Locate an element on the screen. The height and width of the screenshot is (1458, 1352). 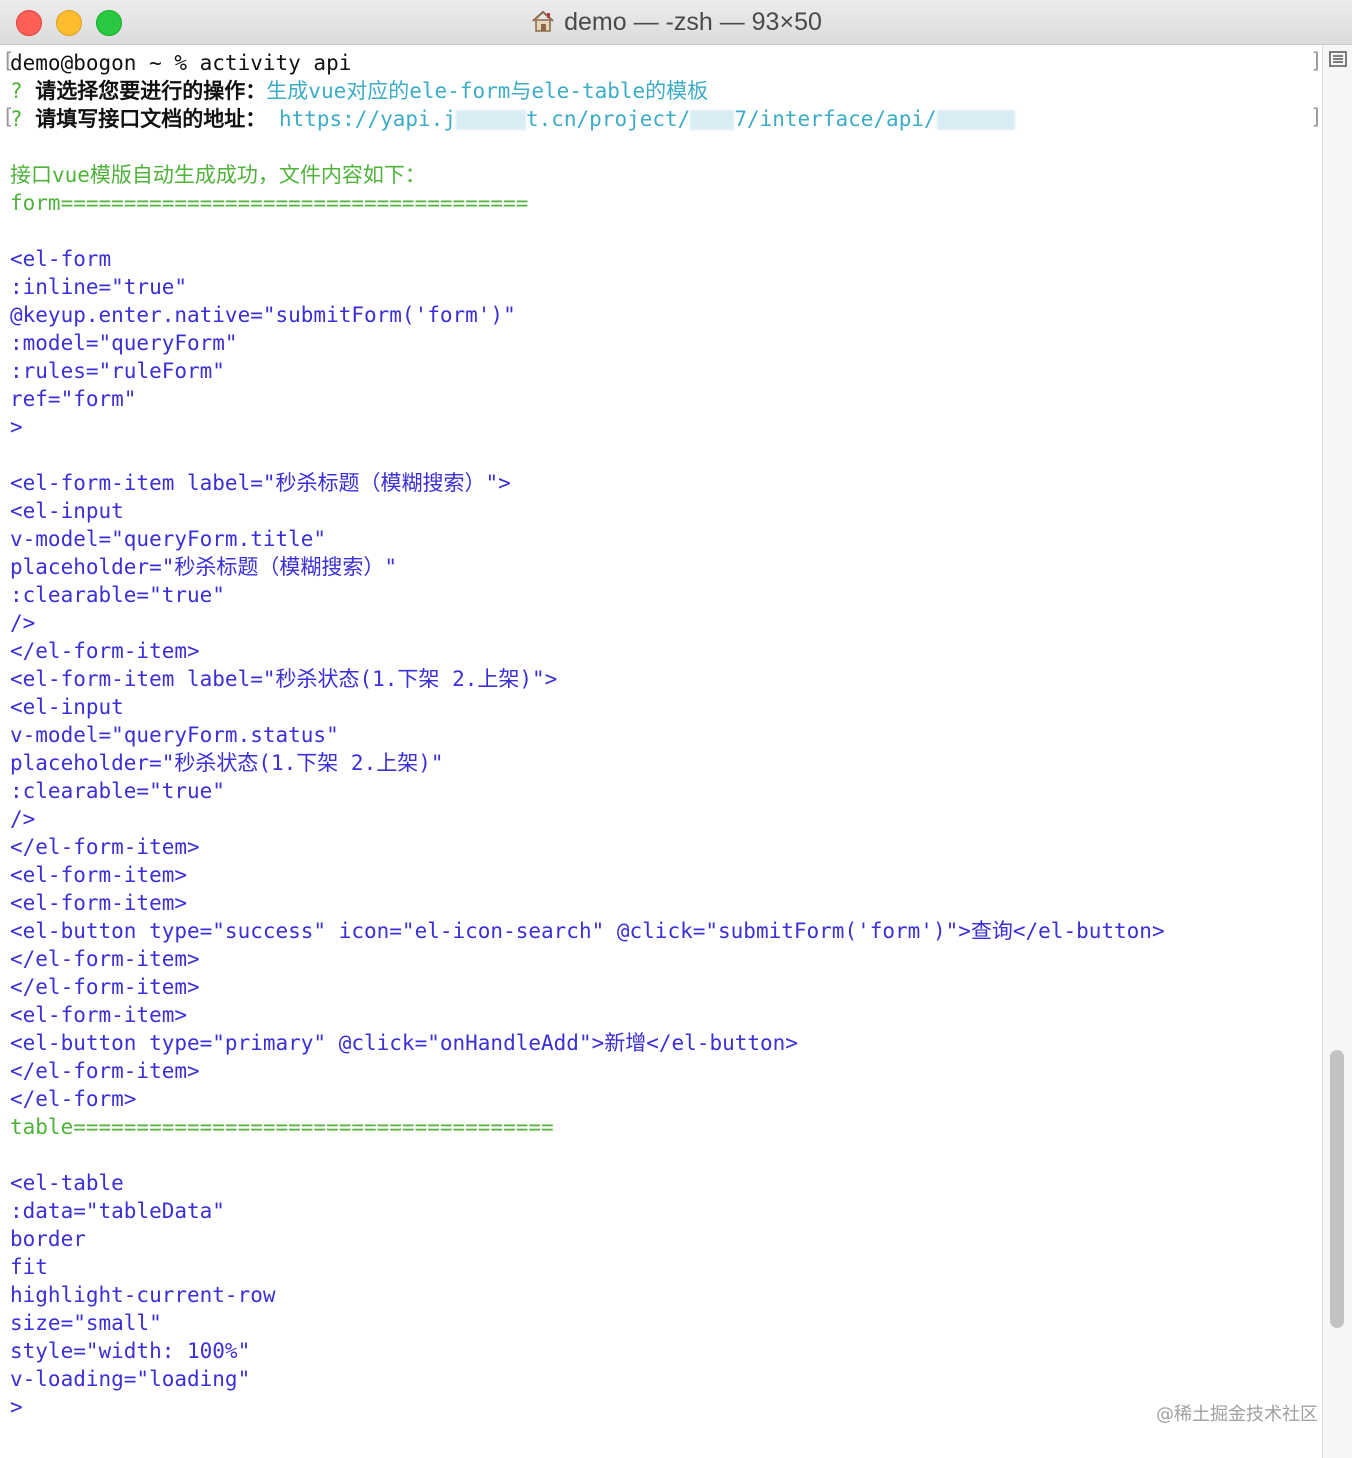
form-code-line: placeholder="秒杀标题（模糊搜索）" is located at coordinates (204, 567).